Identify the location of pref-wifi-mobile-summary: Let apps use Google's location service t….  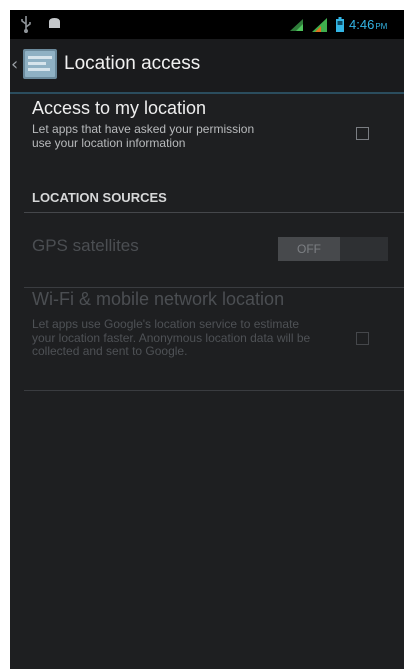
(171, 337).